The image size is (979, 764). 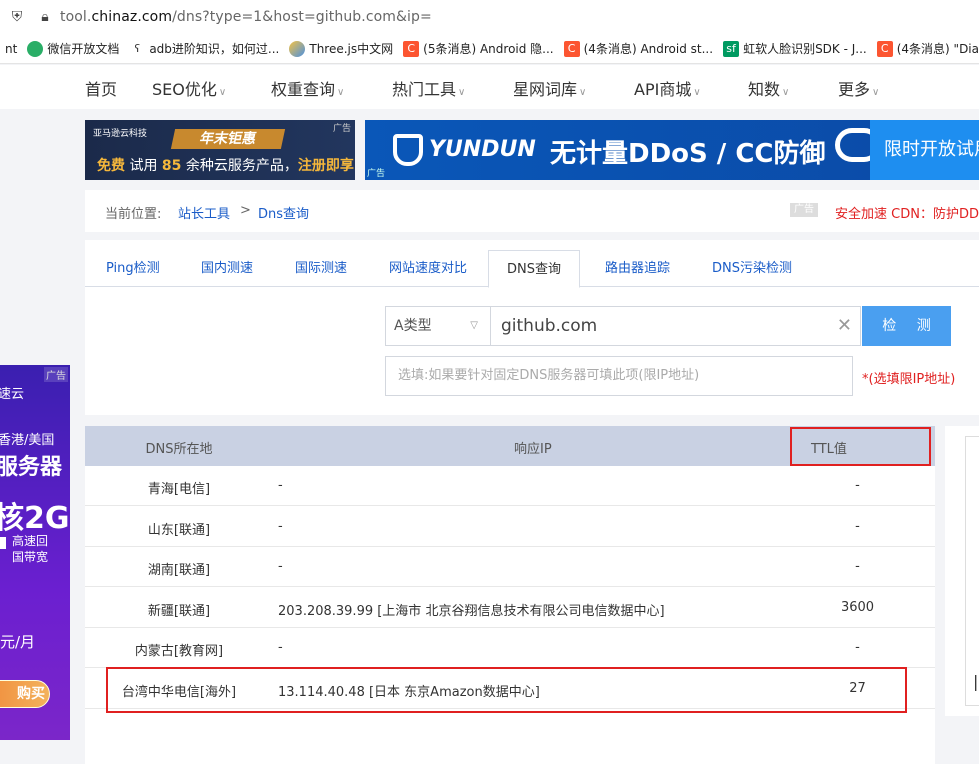 What do you see at coordinates (17, 17) in the screenshot?
I see `shield-icon: ⛨` at bounding box center [17, 17].